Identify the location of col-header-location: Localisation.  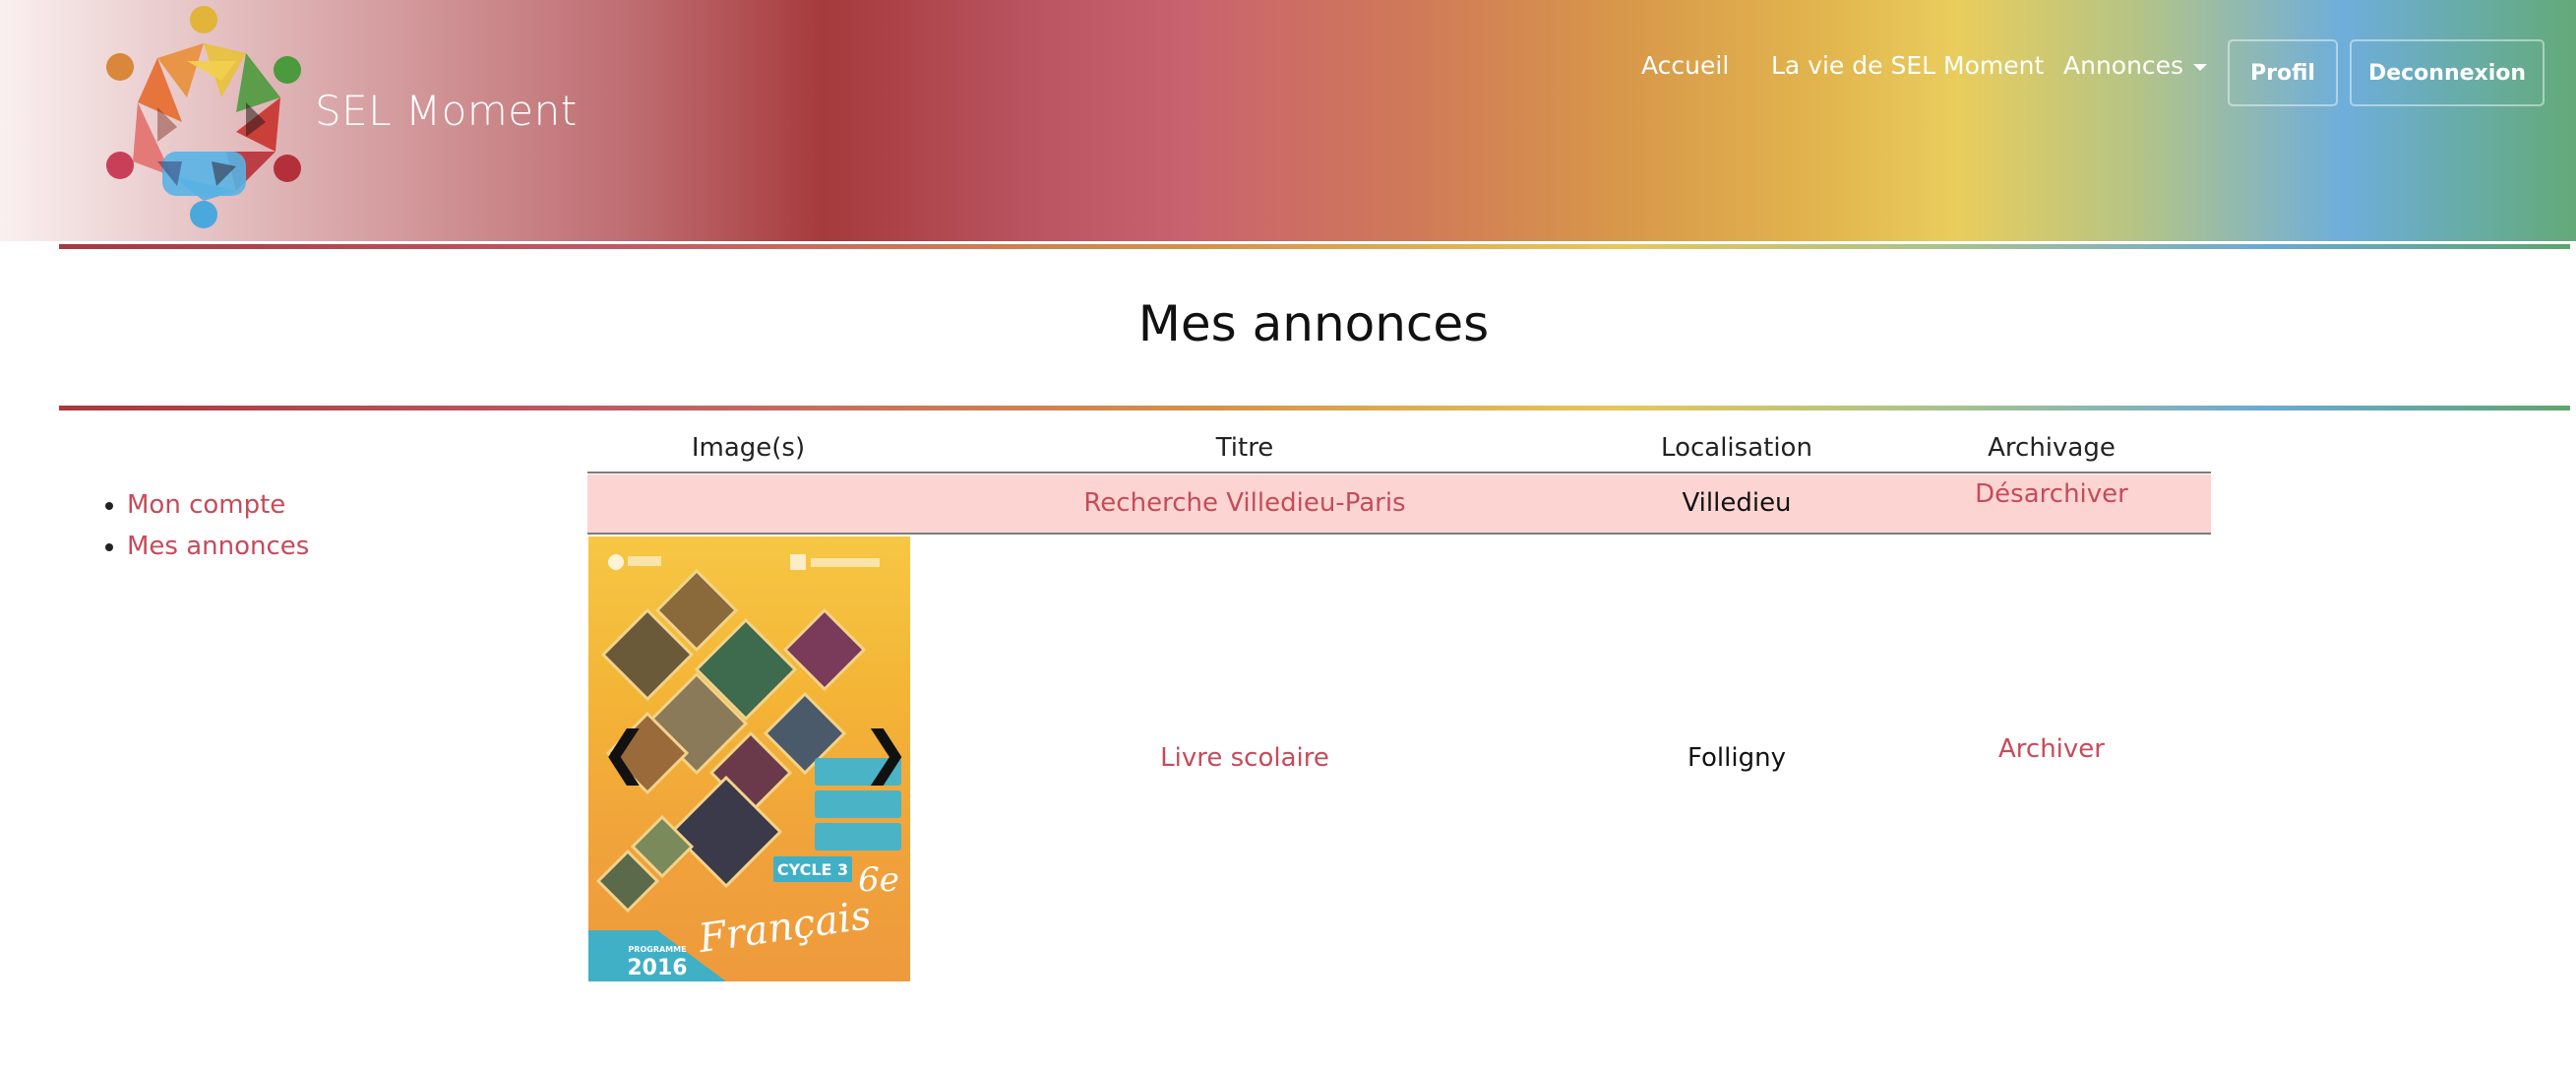
(1736, 448).